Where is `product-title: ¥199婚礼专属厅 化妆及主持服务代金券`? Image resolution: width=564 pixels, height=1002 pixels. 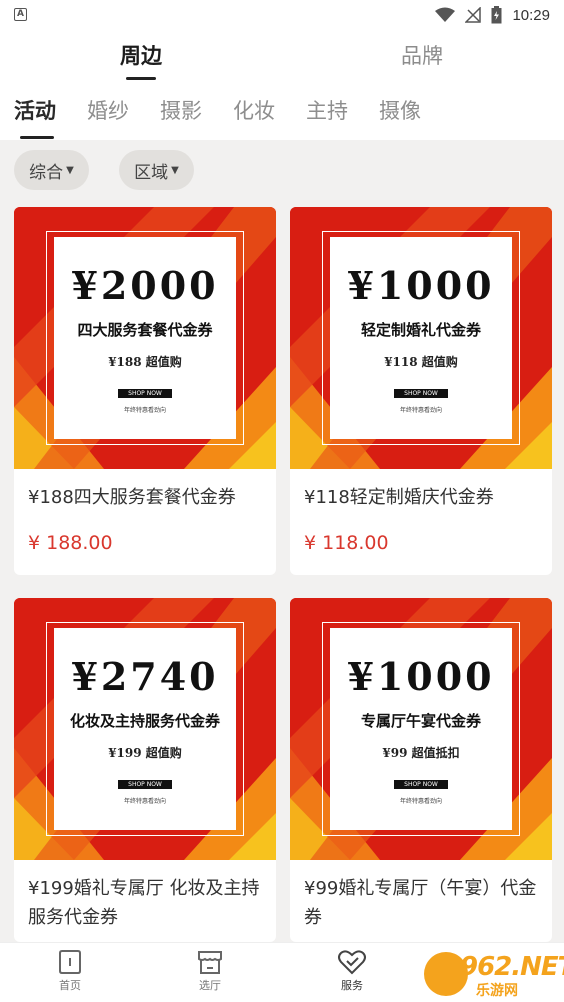
product-title: ¥199婚礼专属厅 化妆及主持服务代金券 is located at coordinates (144, 903).